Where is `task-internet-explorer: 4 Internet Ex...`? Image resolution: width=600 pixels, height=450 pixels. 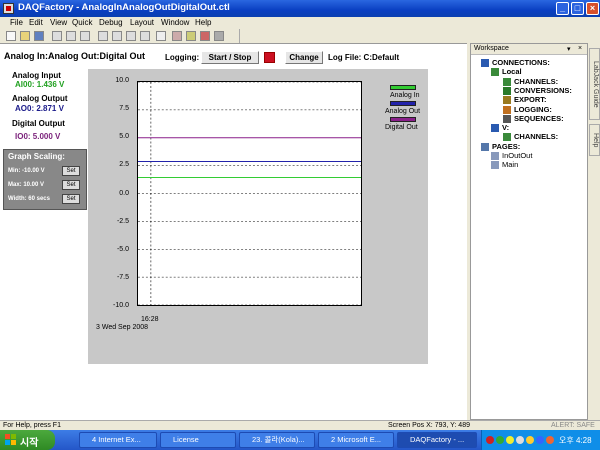 task-internet-explorer: 4 Internet Ex... is located at coordinates (118, 440).